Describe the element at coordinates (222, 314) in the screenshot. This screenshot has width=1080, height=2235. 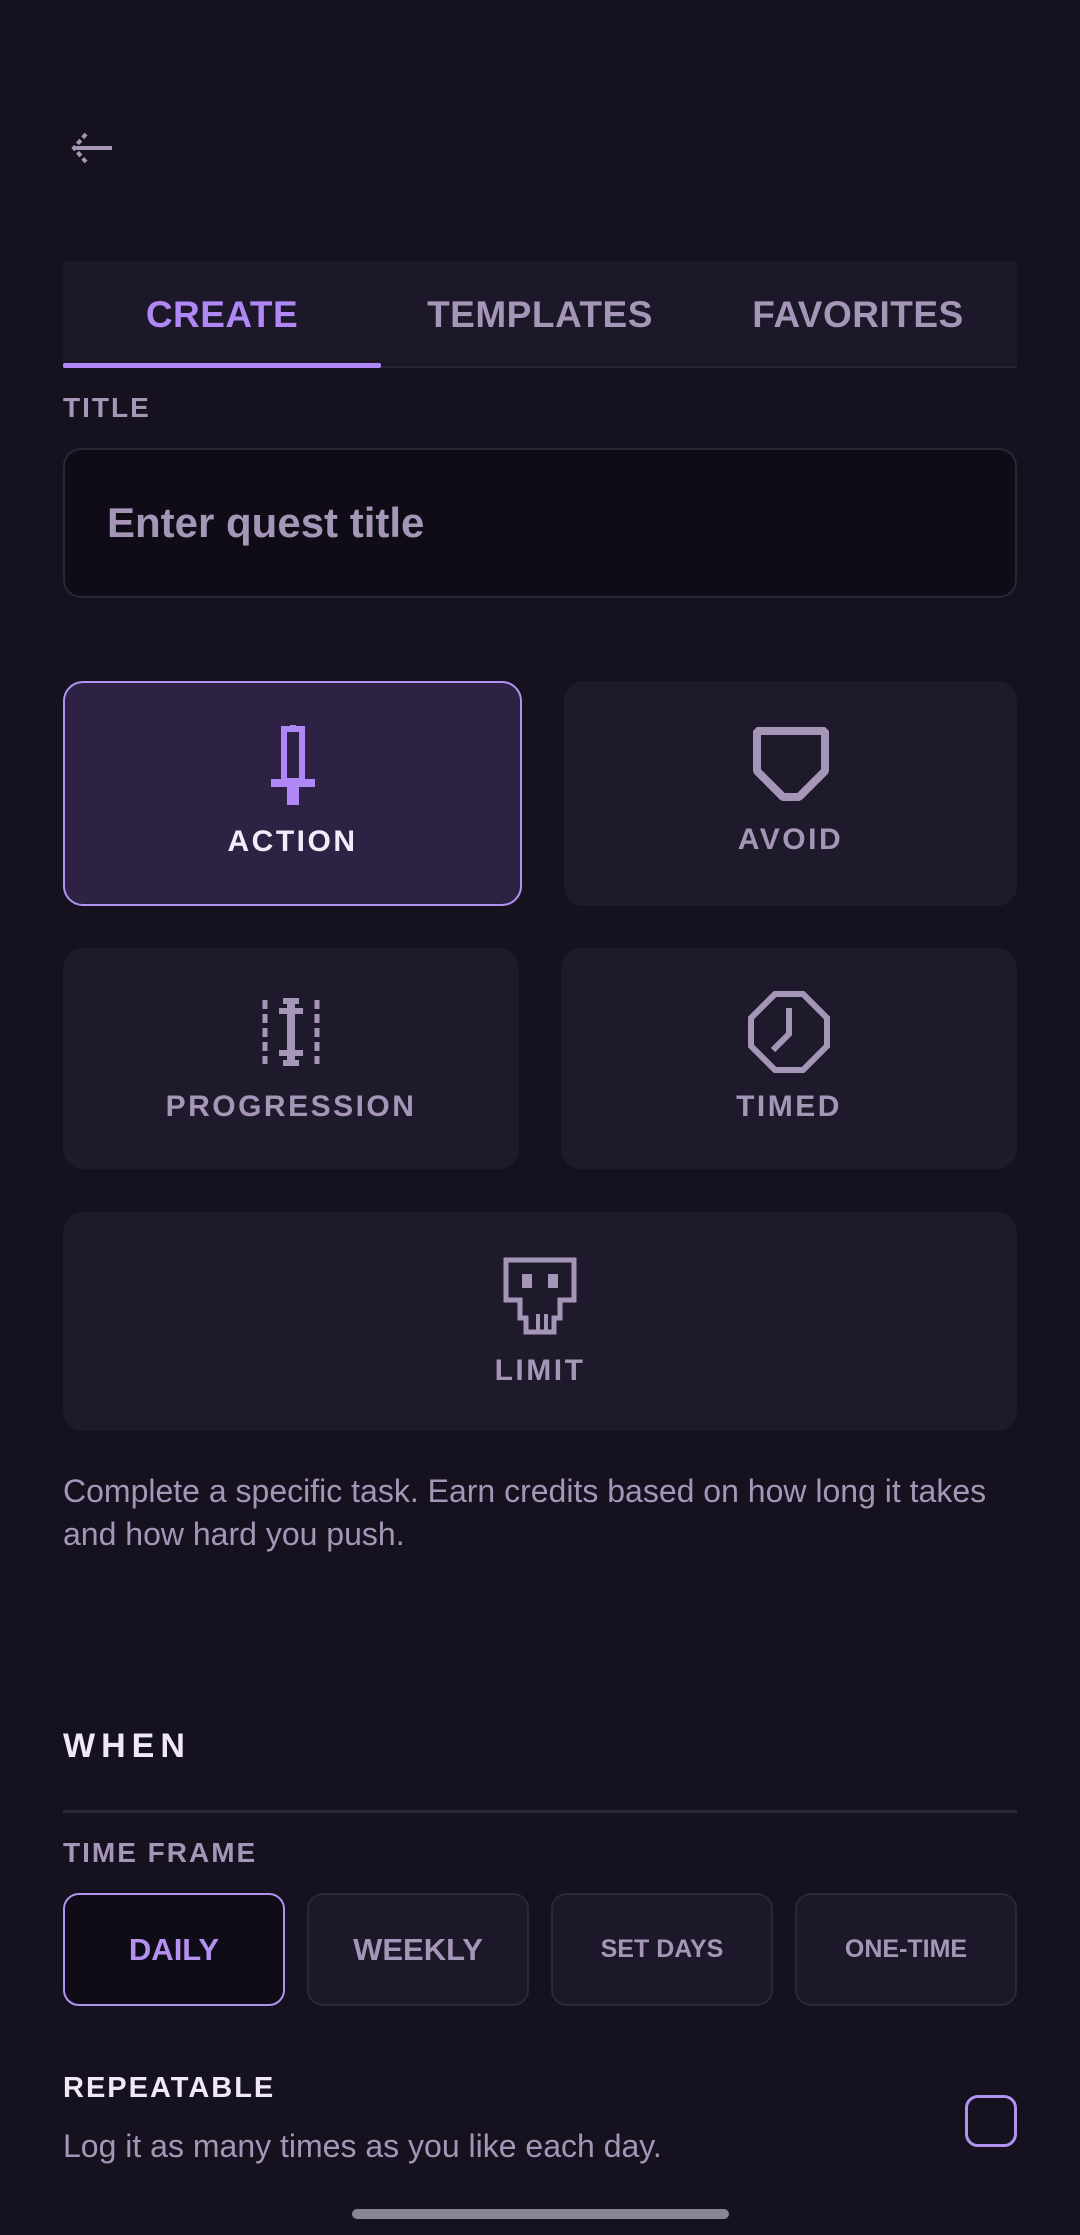
I see `tab-create: CREATE` at that location.